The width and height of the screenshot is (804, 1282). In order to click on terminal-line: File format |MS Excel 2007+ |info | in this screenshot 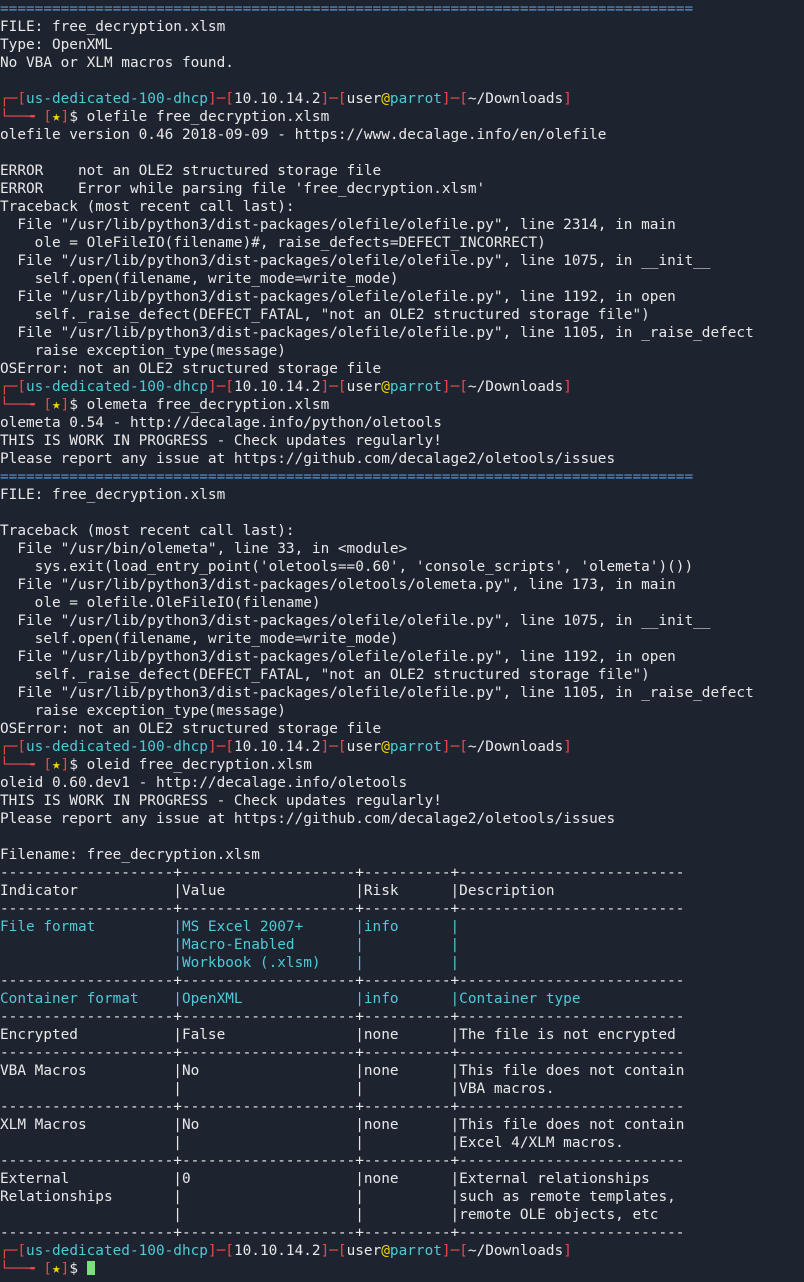, I will do `click(402, 927)`.